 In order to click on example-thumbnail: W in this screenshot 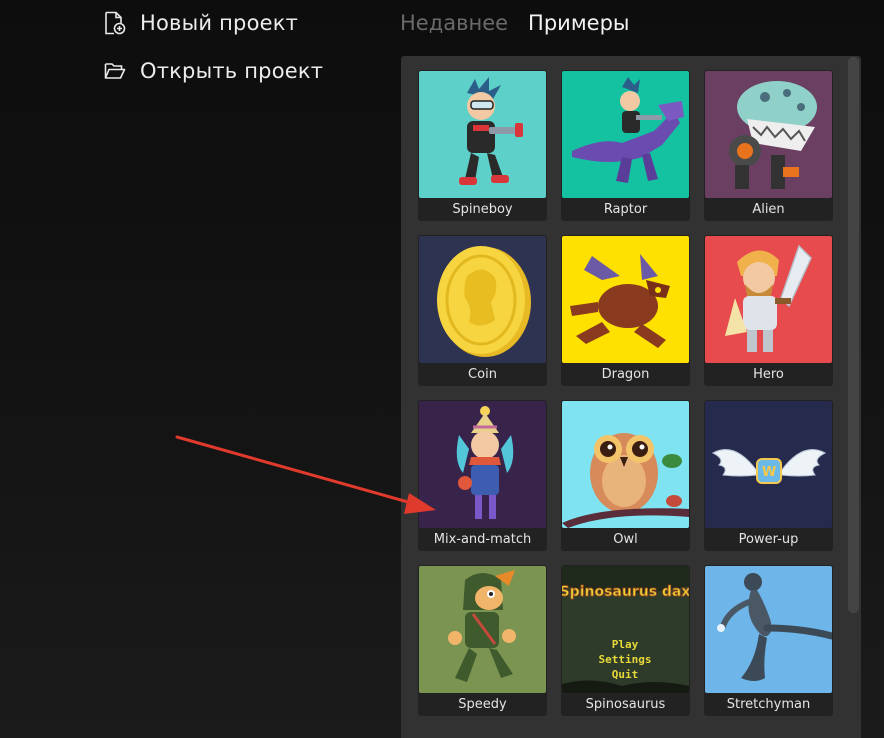, I will do `click(768, 464)`.